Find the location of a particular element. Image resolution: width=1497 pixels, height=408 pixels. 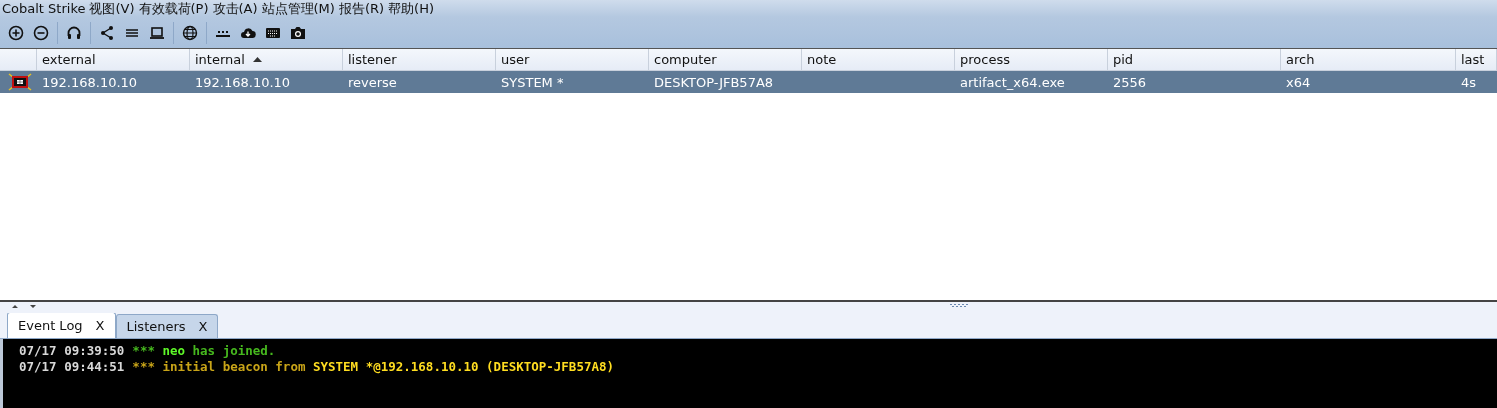

menu-item: 站点管理(M) is located at coordinates (300, 9).